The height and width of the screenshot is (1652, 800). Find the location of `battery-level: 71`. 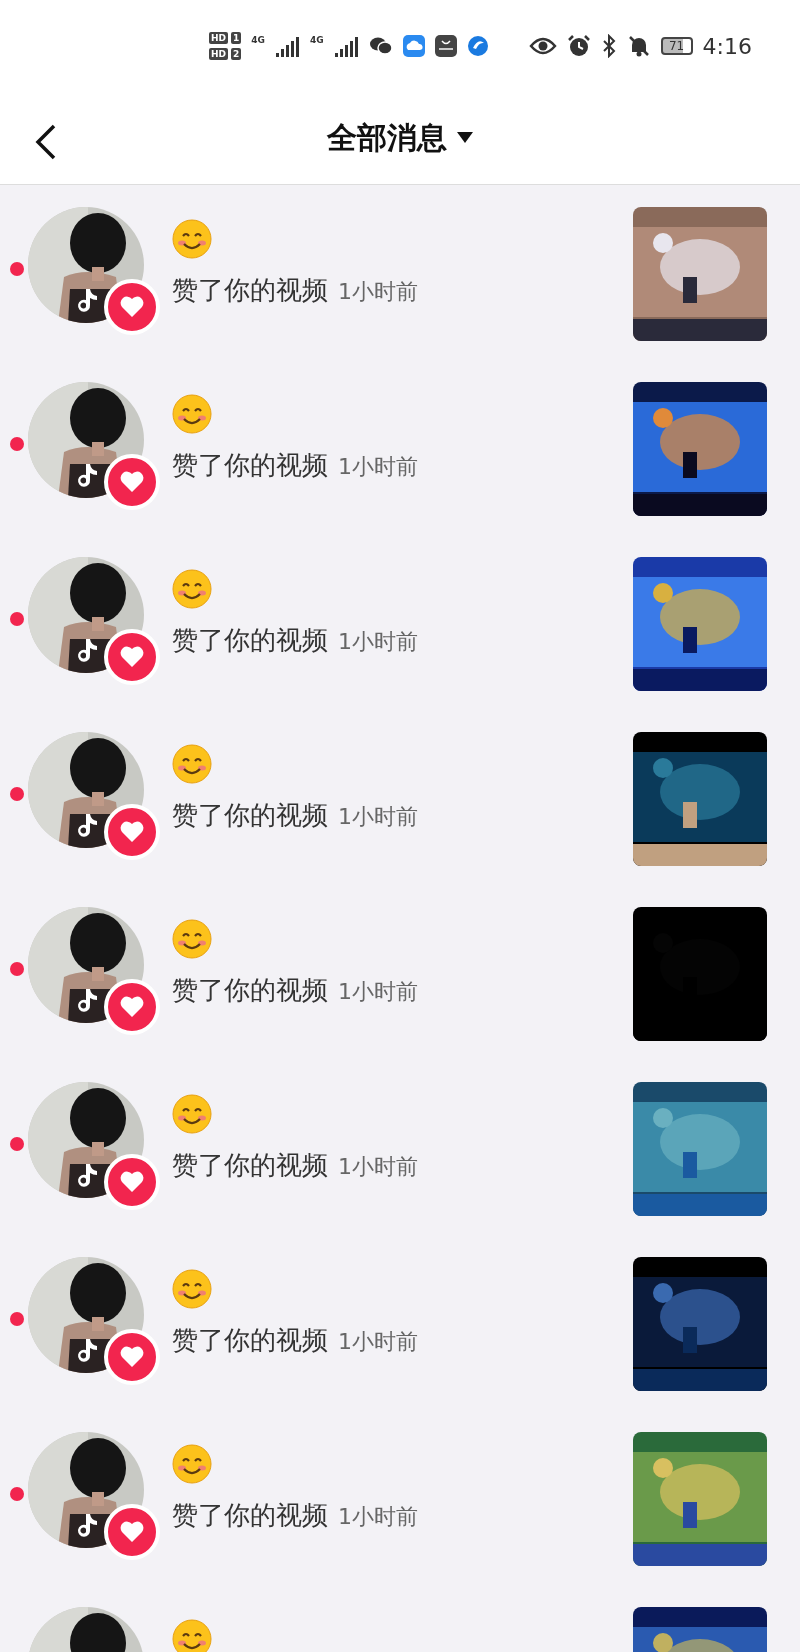

battery-level: 71 is located at coordinates (676, 46).